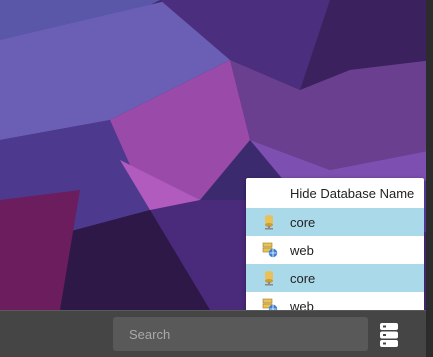 This screenshot has height=357, width=433. I want to click on database-button, so click(390, 335).